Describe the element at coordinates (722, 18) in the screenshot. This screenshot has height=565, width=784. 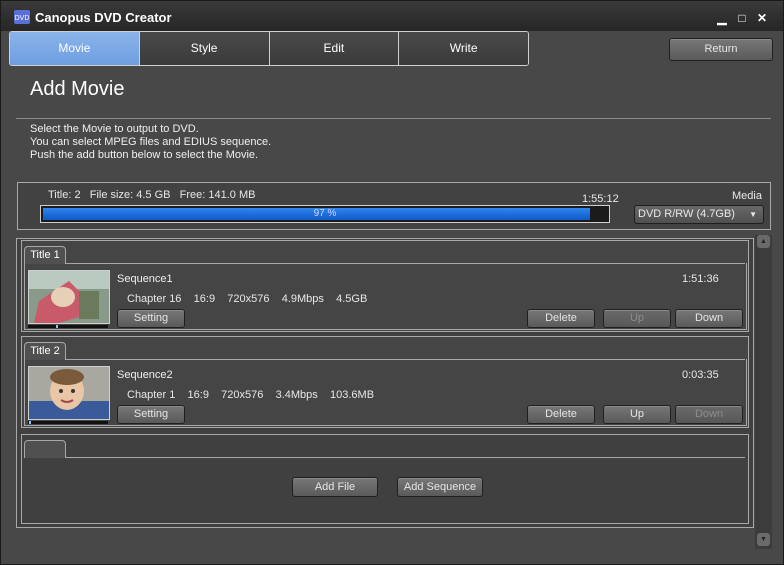
I see `minimize-icon: ▁` at that location.